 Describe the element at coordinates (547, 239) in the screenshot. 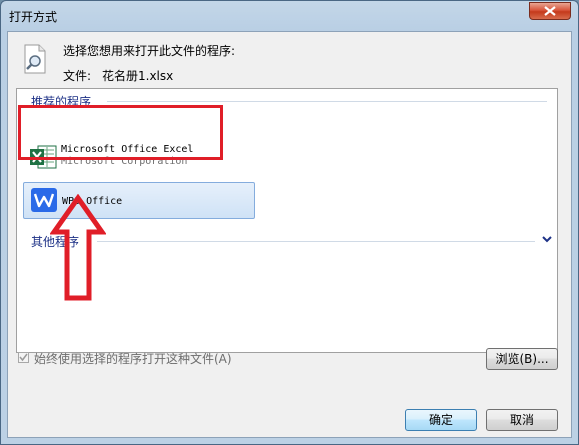

I see `chevron-down-icon` at that location.